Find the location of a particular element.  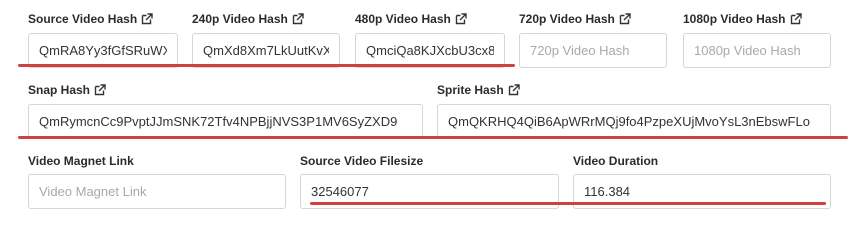

480p-video-hash-label-text: 480p Video Hash is located at coordinates (403, 19).